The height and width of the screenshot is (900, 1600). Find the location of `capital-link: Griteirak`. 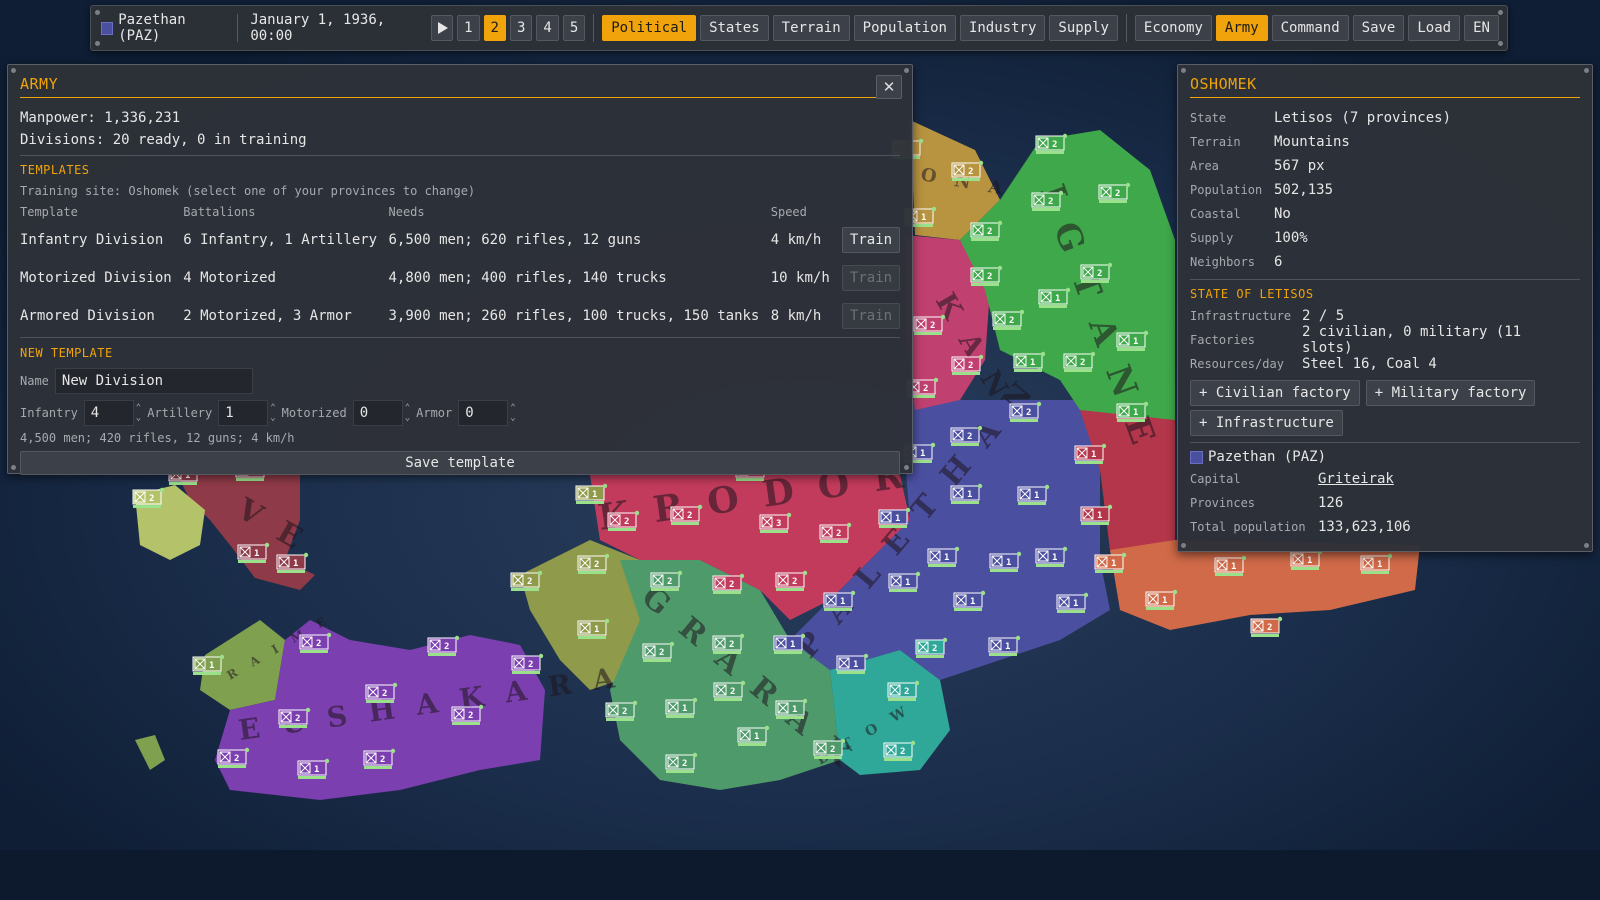

capital-link: Griteirak is located at coordinates (1356, 479).